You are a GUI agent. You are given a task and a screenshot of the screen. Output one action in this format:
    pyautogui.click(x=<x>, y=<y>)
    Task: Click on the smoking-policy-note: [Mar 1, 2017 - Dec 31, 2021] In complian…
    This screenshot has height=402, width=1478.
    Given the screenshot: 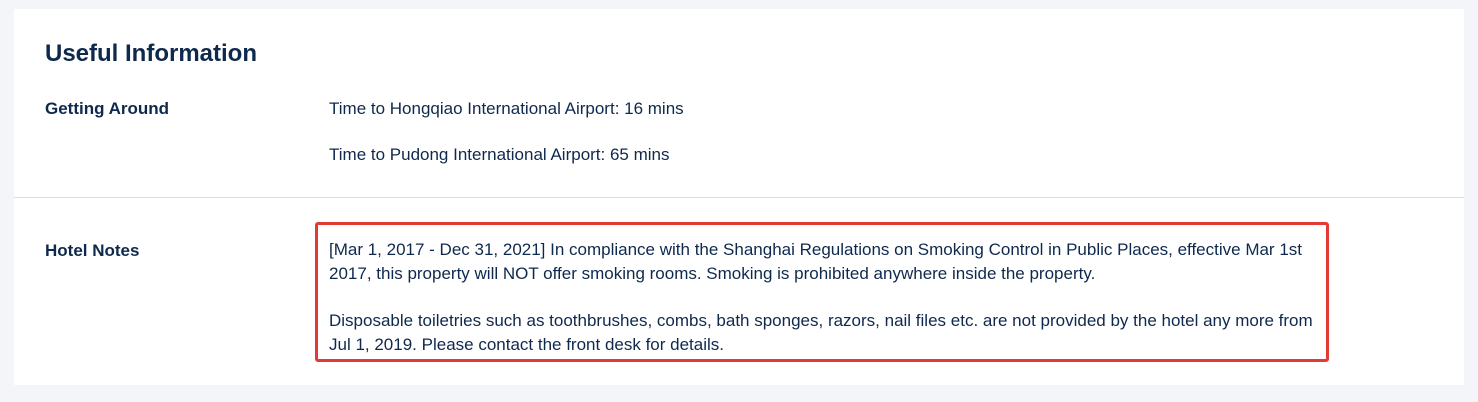 What is the action you would take?
    pyautogui.click(x=815, y=261)
    